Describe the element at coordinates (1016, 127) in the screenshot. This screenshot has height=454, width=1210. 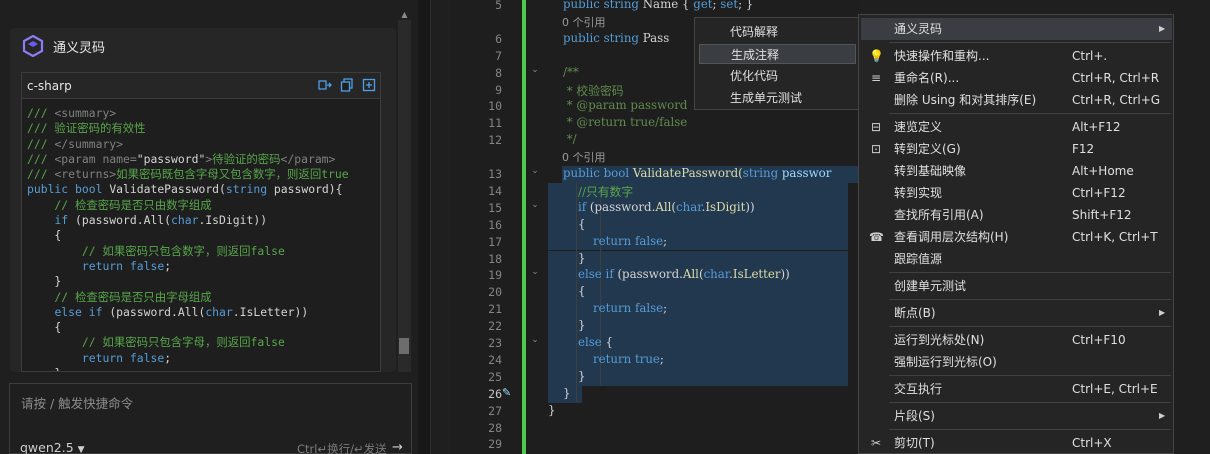
I see `context-menu-item: ⊟ 速览定义 Alt+F12` at that location.